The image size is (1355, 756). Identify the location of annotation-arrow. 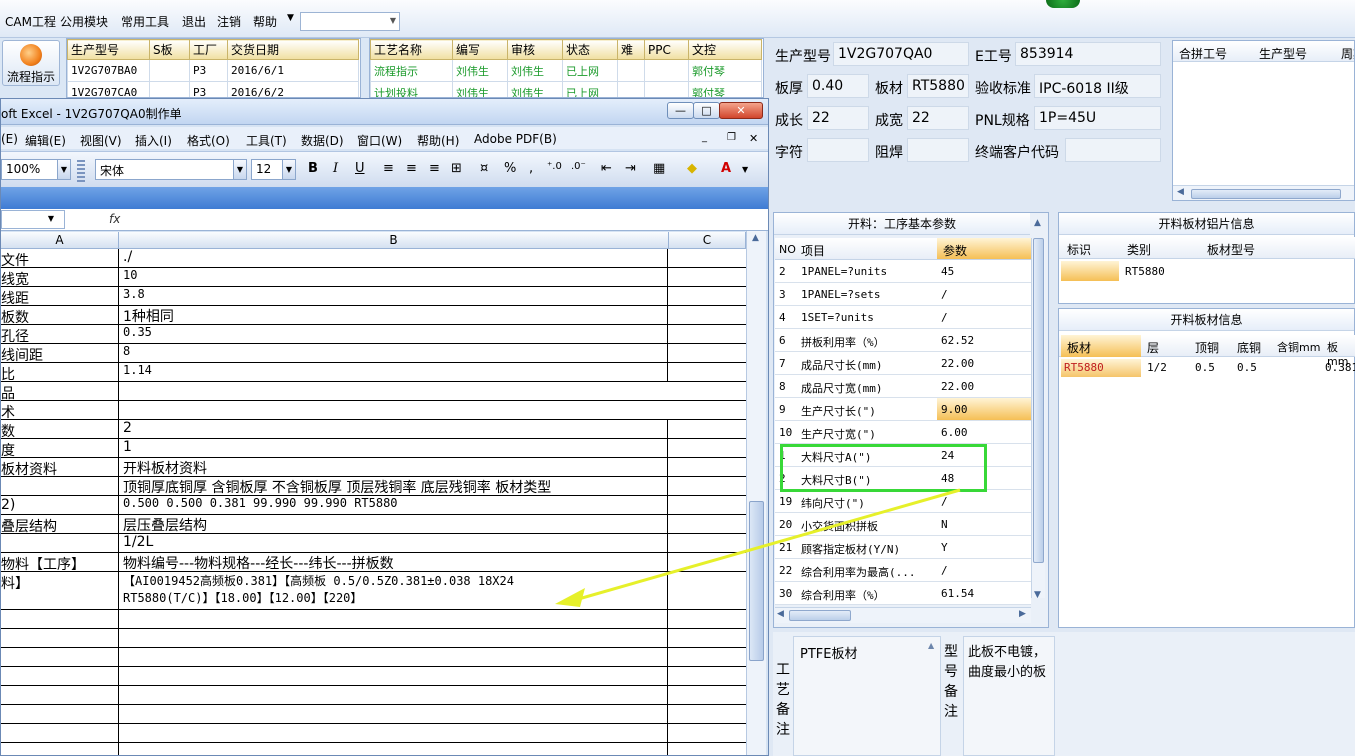
(758, 547).